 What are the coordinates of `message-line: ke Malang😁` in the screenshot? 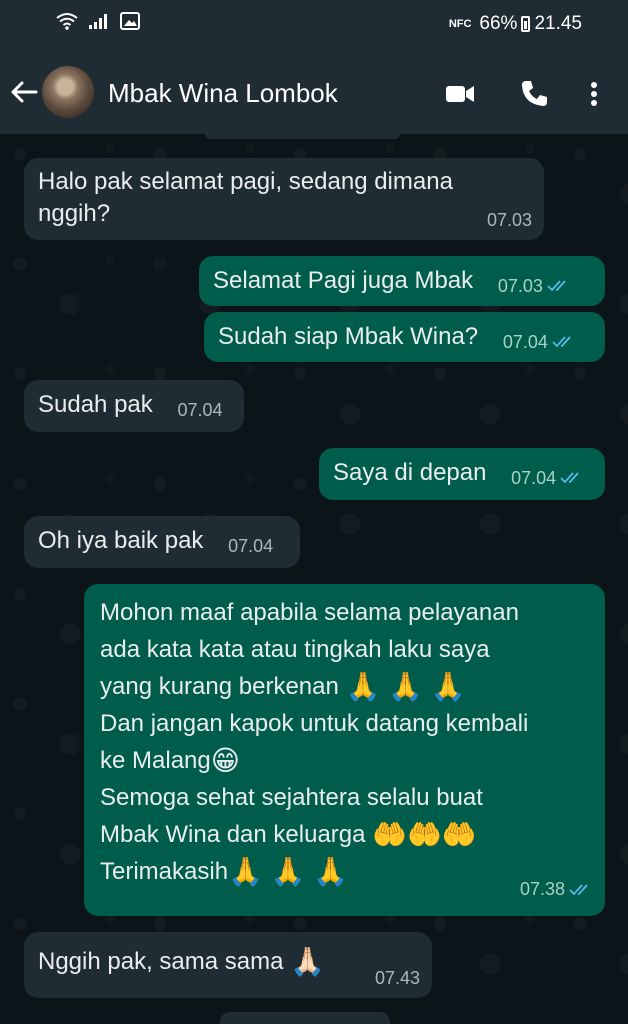 It's located at (344, 760).